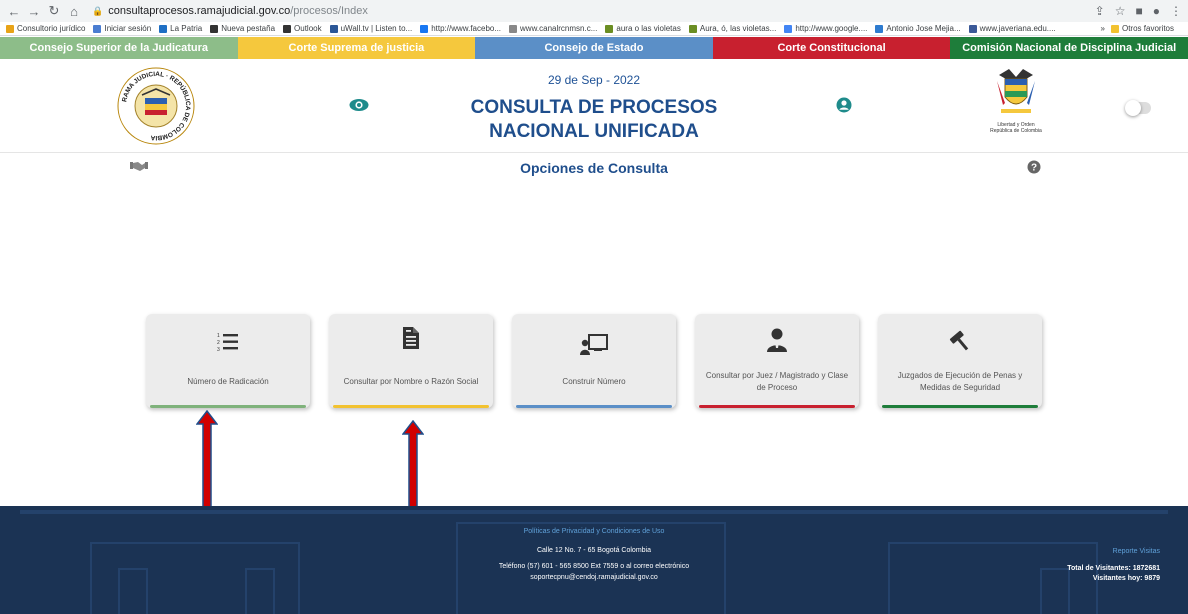 This screenshot has width=1188, height=614. I want to click on bookmark-item: Iniciar sesión, so click(122, 28).